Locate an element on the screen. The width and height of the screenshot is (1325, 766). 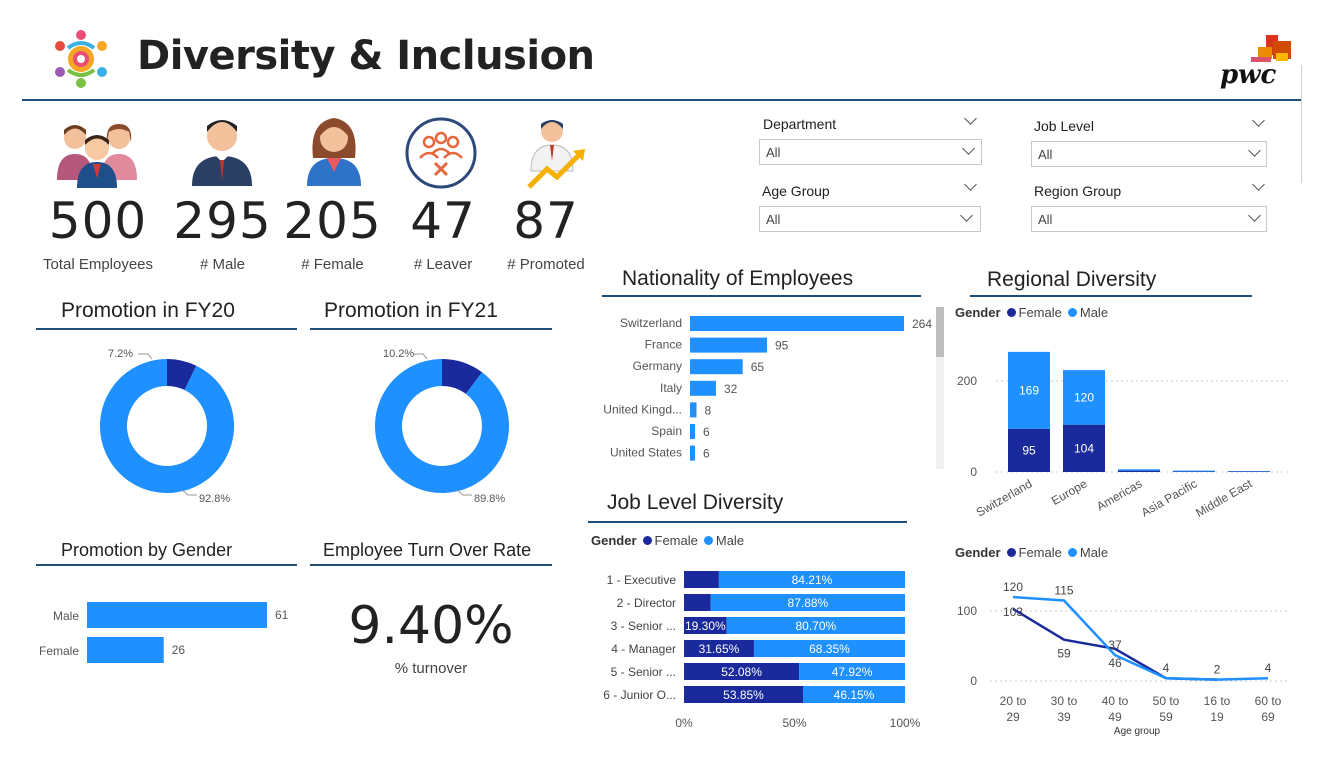
bar-value-label: 80.70% is located at coordinates (815, 626).